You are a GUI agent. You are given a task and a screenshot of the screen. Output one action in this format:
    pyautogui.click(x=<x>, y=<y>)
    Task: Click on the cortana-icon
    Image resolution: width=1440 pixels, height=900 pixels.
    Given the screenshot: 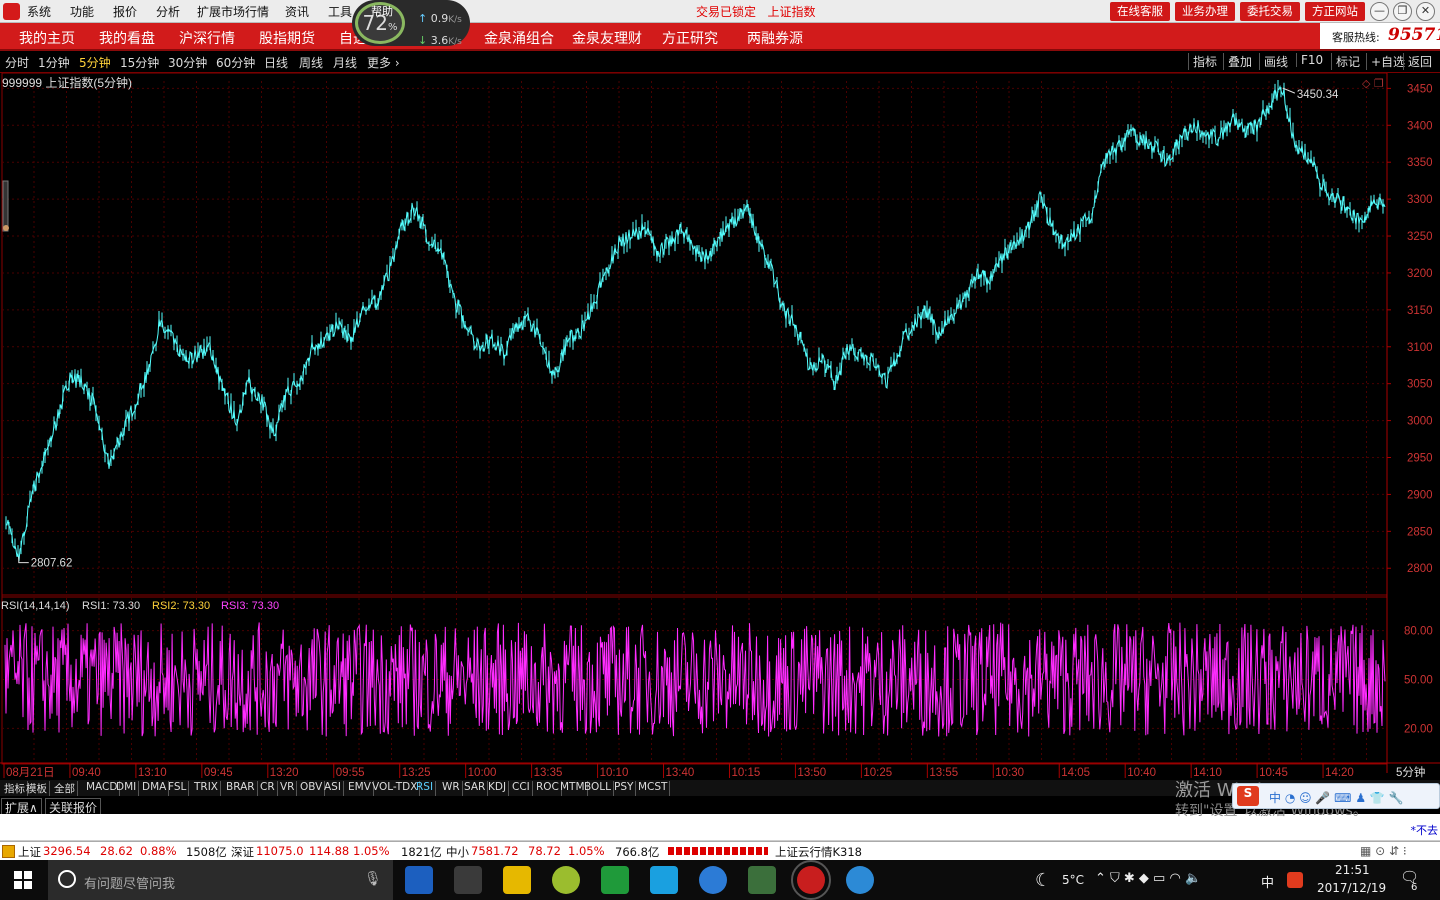 What is the action you would take?
    pyautogui.click(x=67, y=879)
    